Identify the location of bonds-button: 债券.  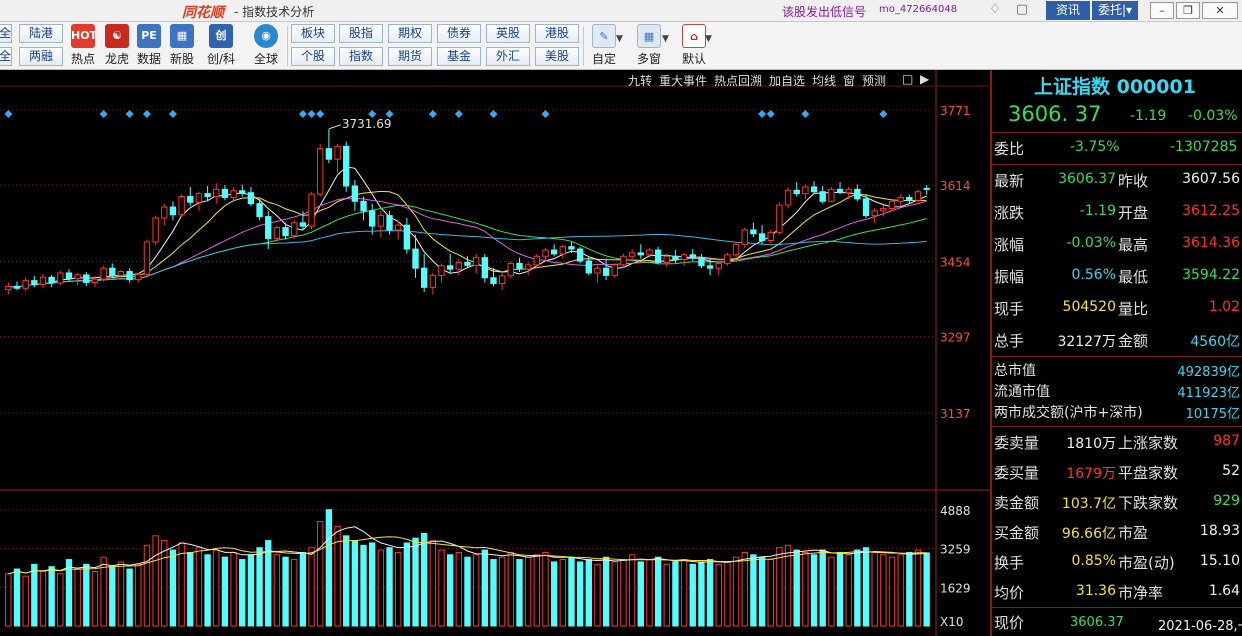
(459, 33).